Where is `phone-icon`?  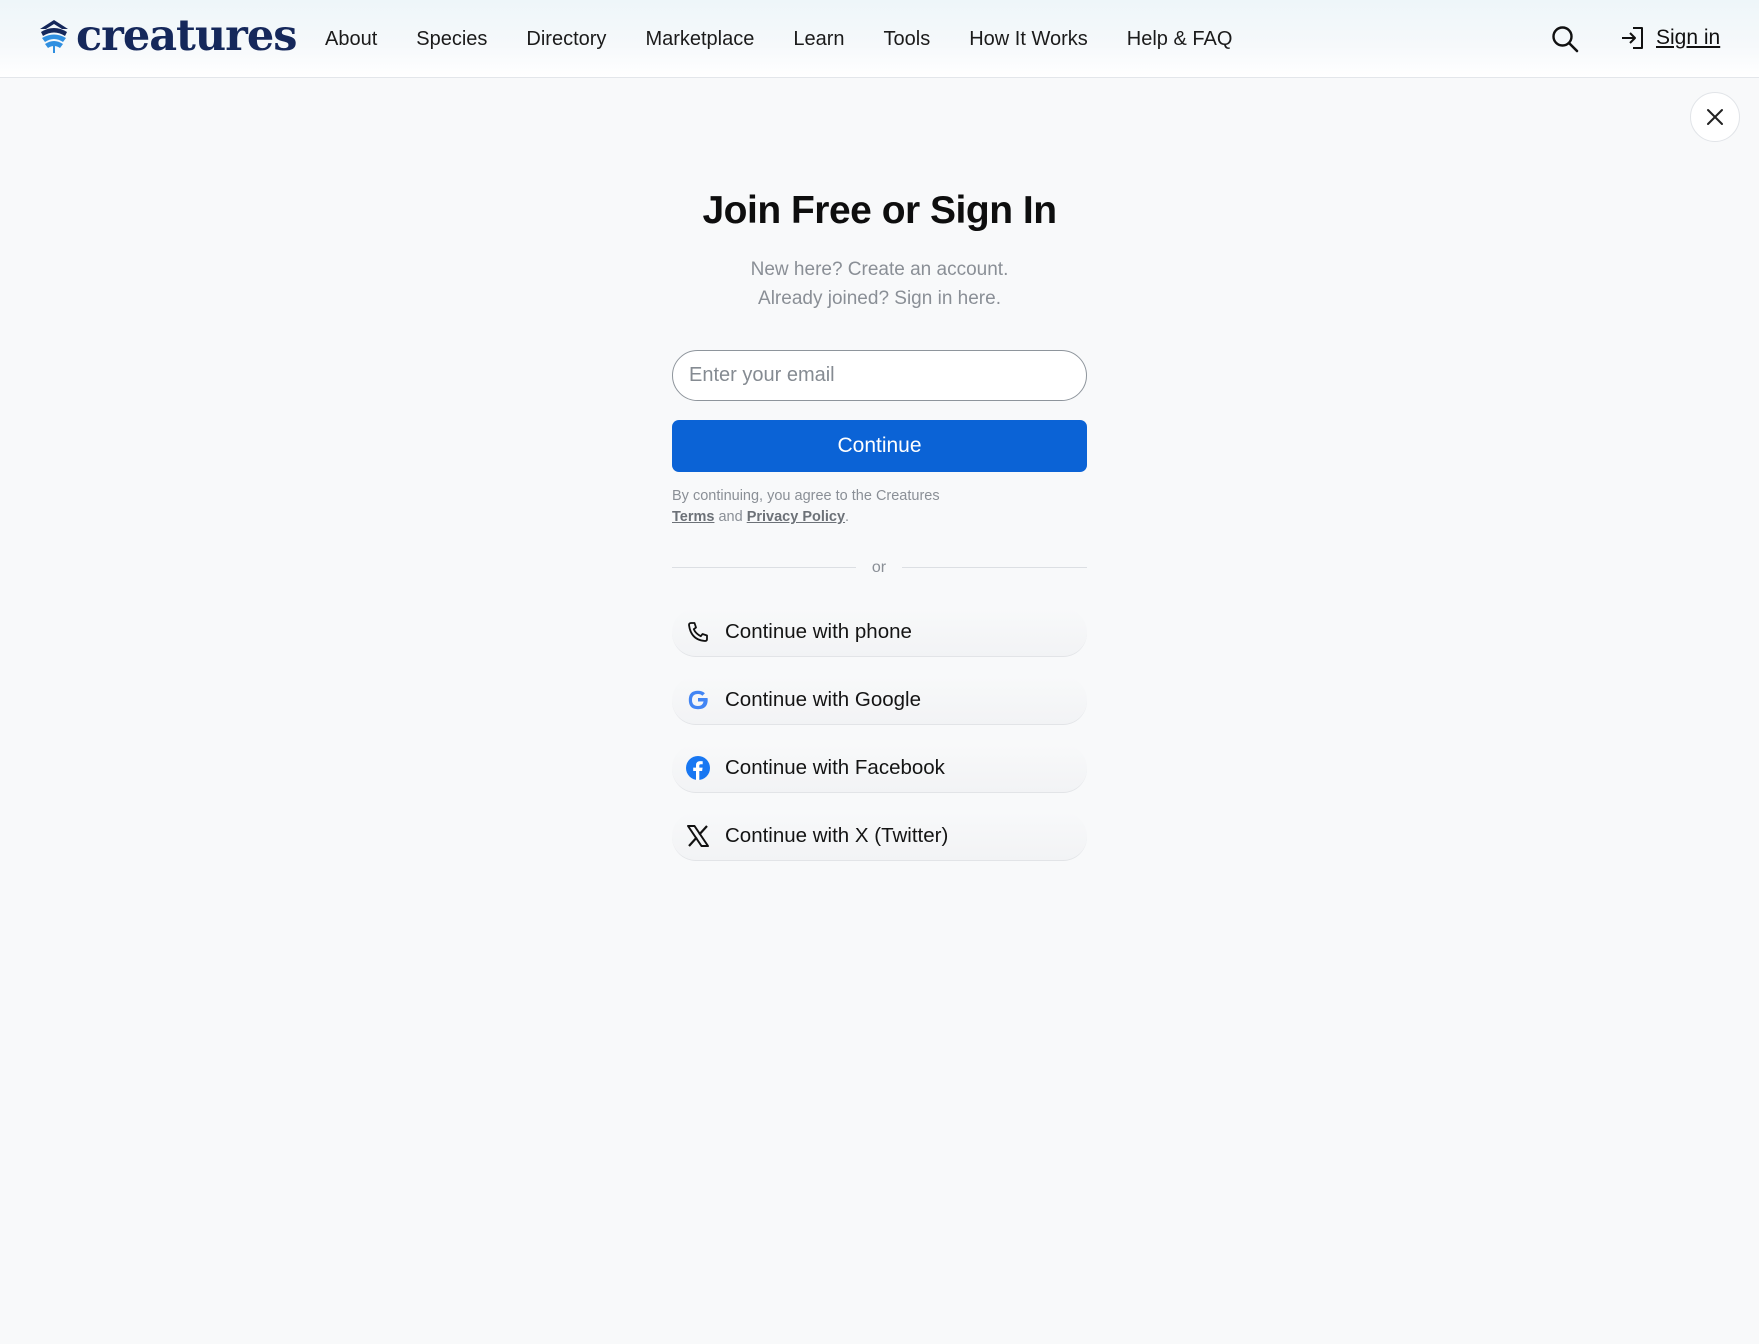 phone-icon is located at coordinates (698, 632).